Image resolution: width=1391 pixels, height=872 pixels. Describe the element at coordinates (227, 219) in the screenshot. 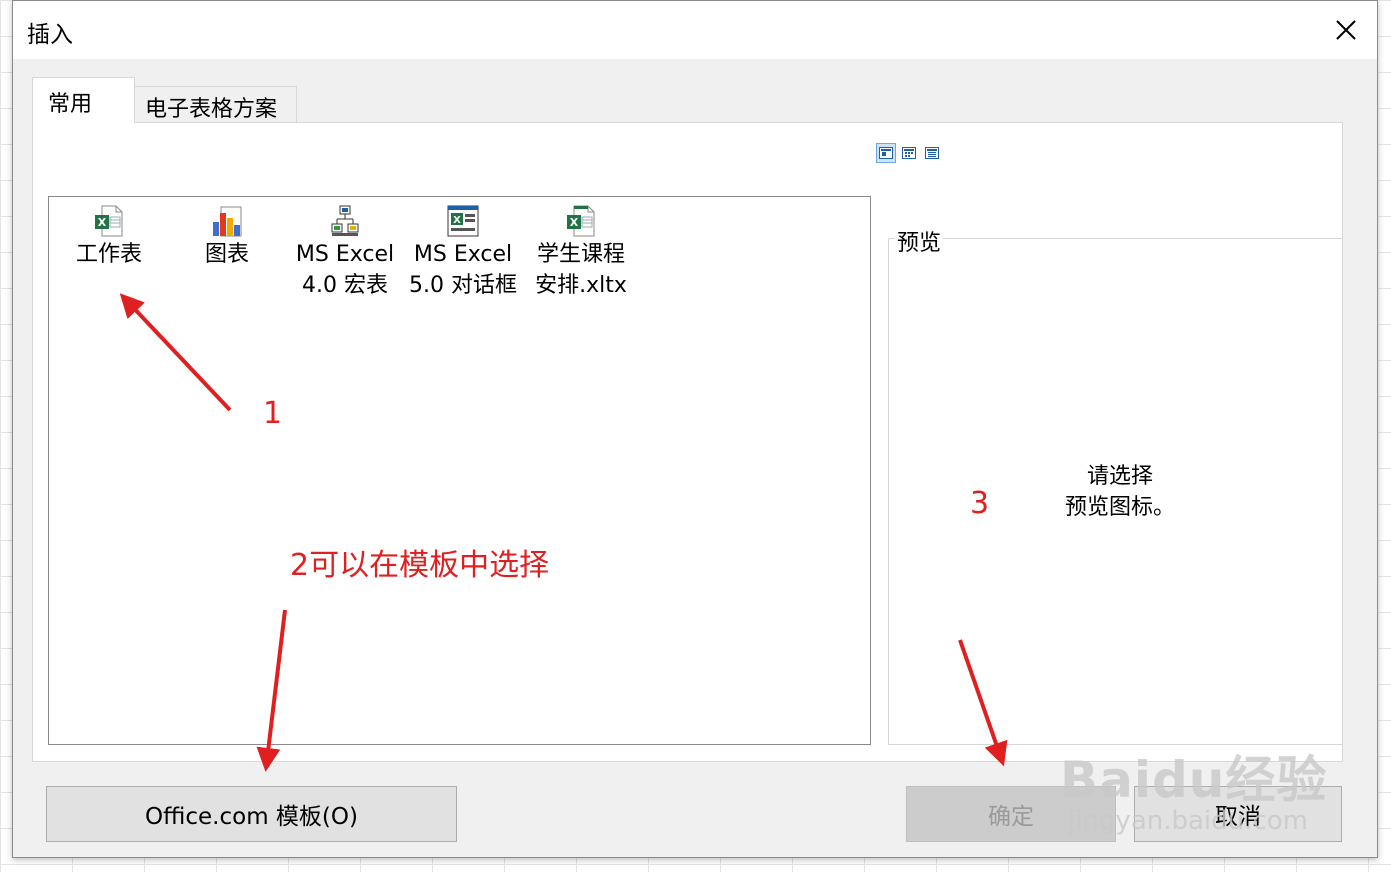

I see `chart-icon` at that location.